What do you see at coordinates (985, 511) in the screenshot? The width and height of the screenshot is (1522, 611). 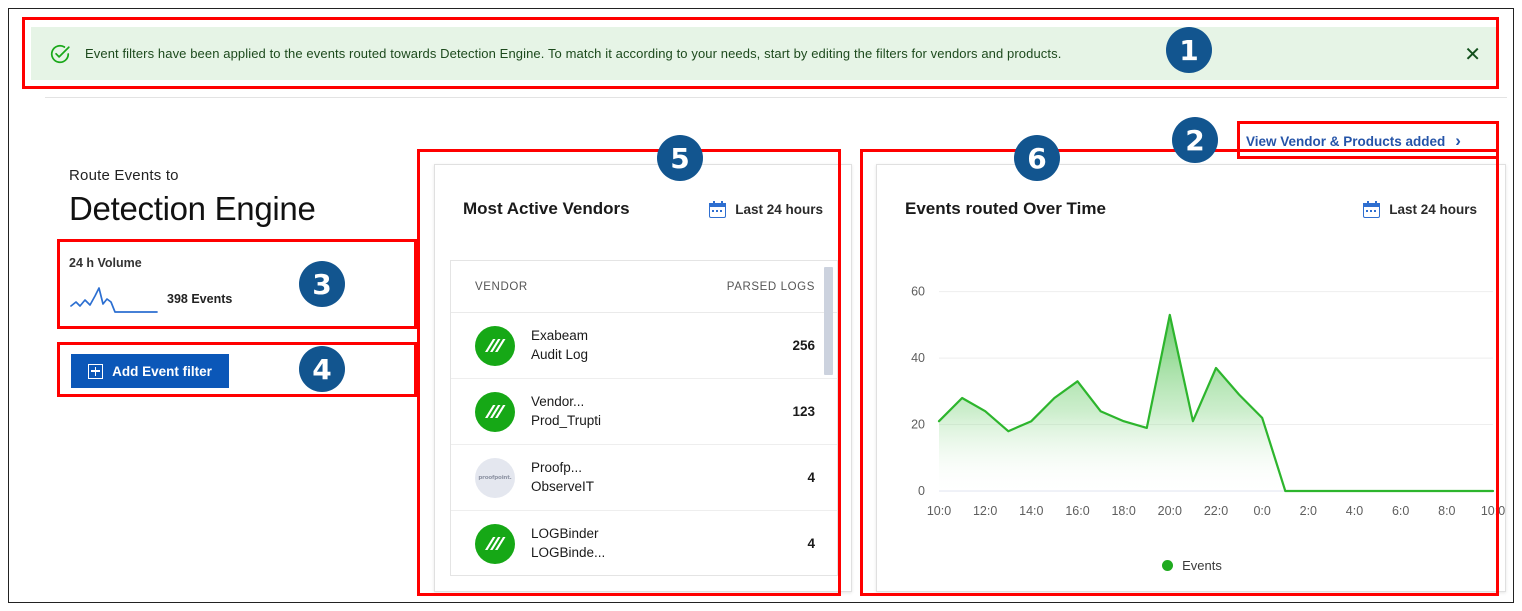 I see `svg-text: 12:0` at bounding box center [985, 511].